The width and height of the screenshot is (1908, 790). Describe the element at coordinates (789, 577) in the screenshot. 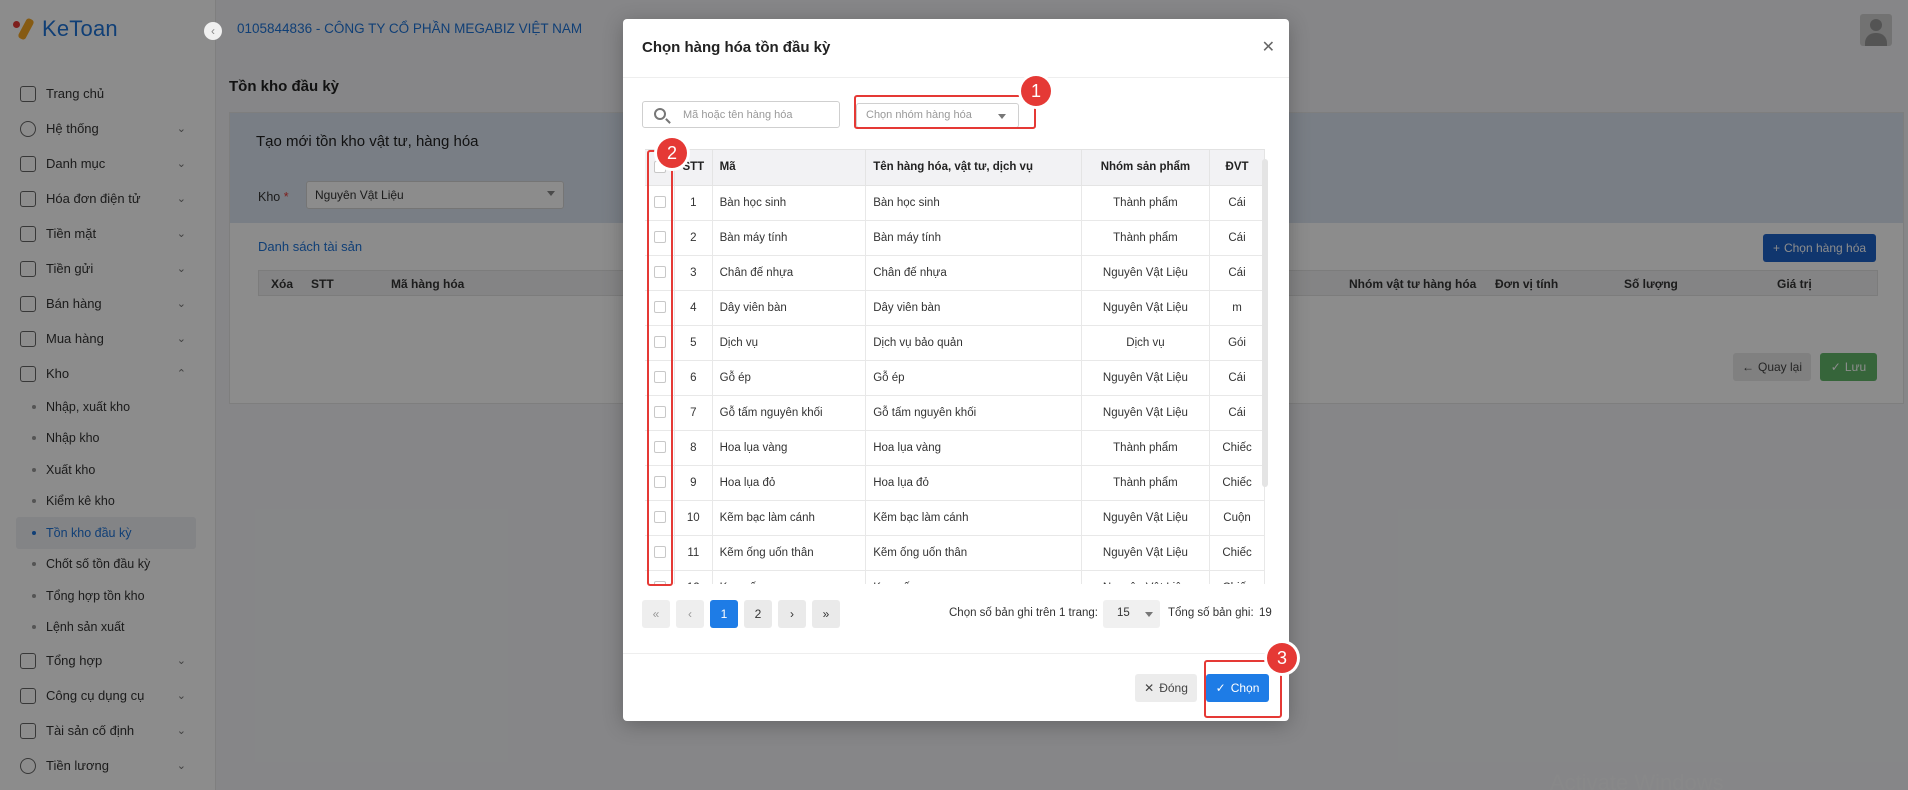

I see `cell-ma: Keo nến` at that location.